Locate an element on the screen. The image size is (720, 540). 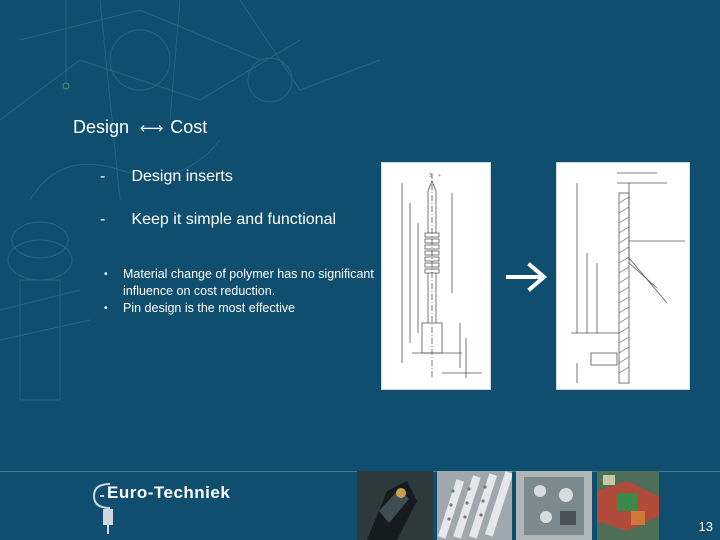
logo-text: Euro-Techniek is located at coordinates (169, 492).